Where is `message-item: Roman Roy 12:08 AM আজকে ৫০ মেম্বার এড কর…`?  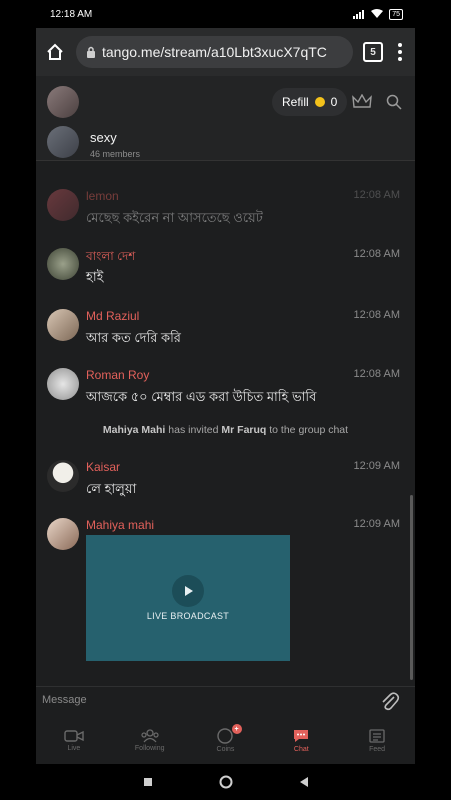 message-item: Roman Roy 12:08 AM আজকে ৫০ মেম্বার এড কর… is located at coordinates (225, 394).